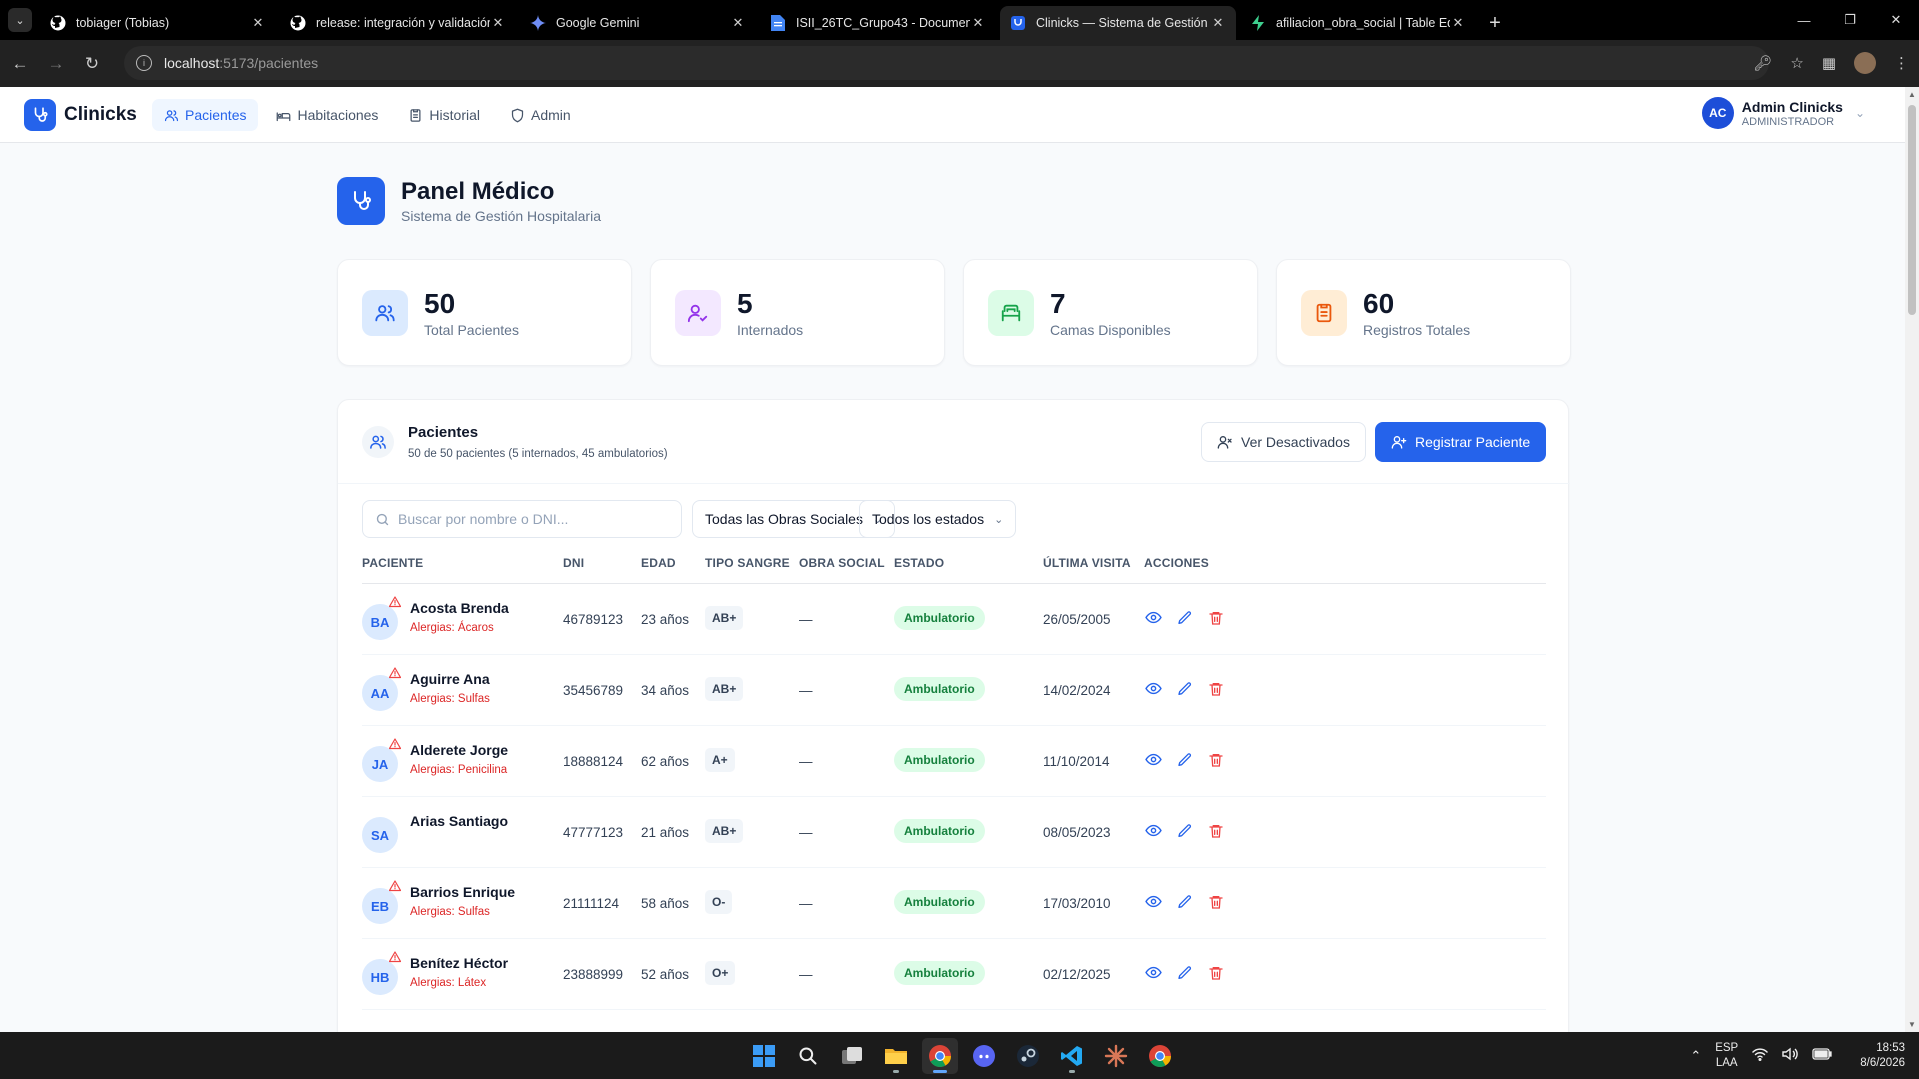 Image resolution: width=1919 pixels, height=1079 pixels. I want to click on stat-label: Total Pacientes, so click(471, 329).